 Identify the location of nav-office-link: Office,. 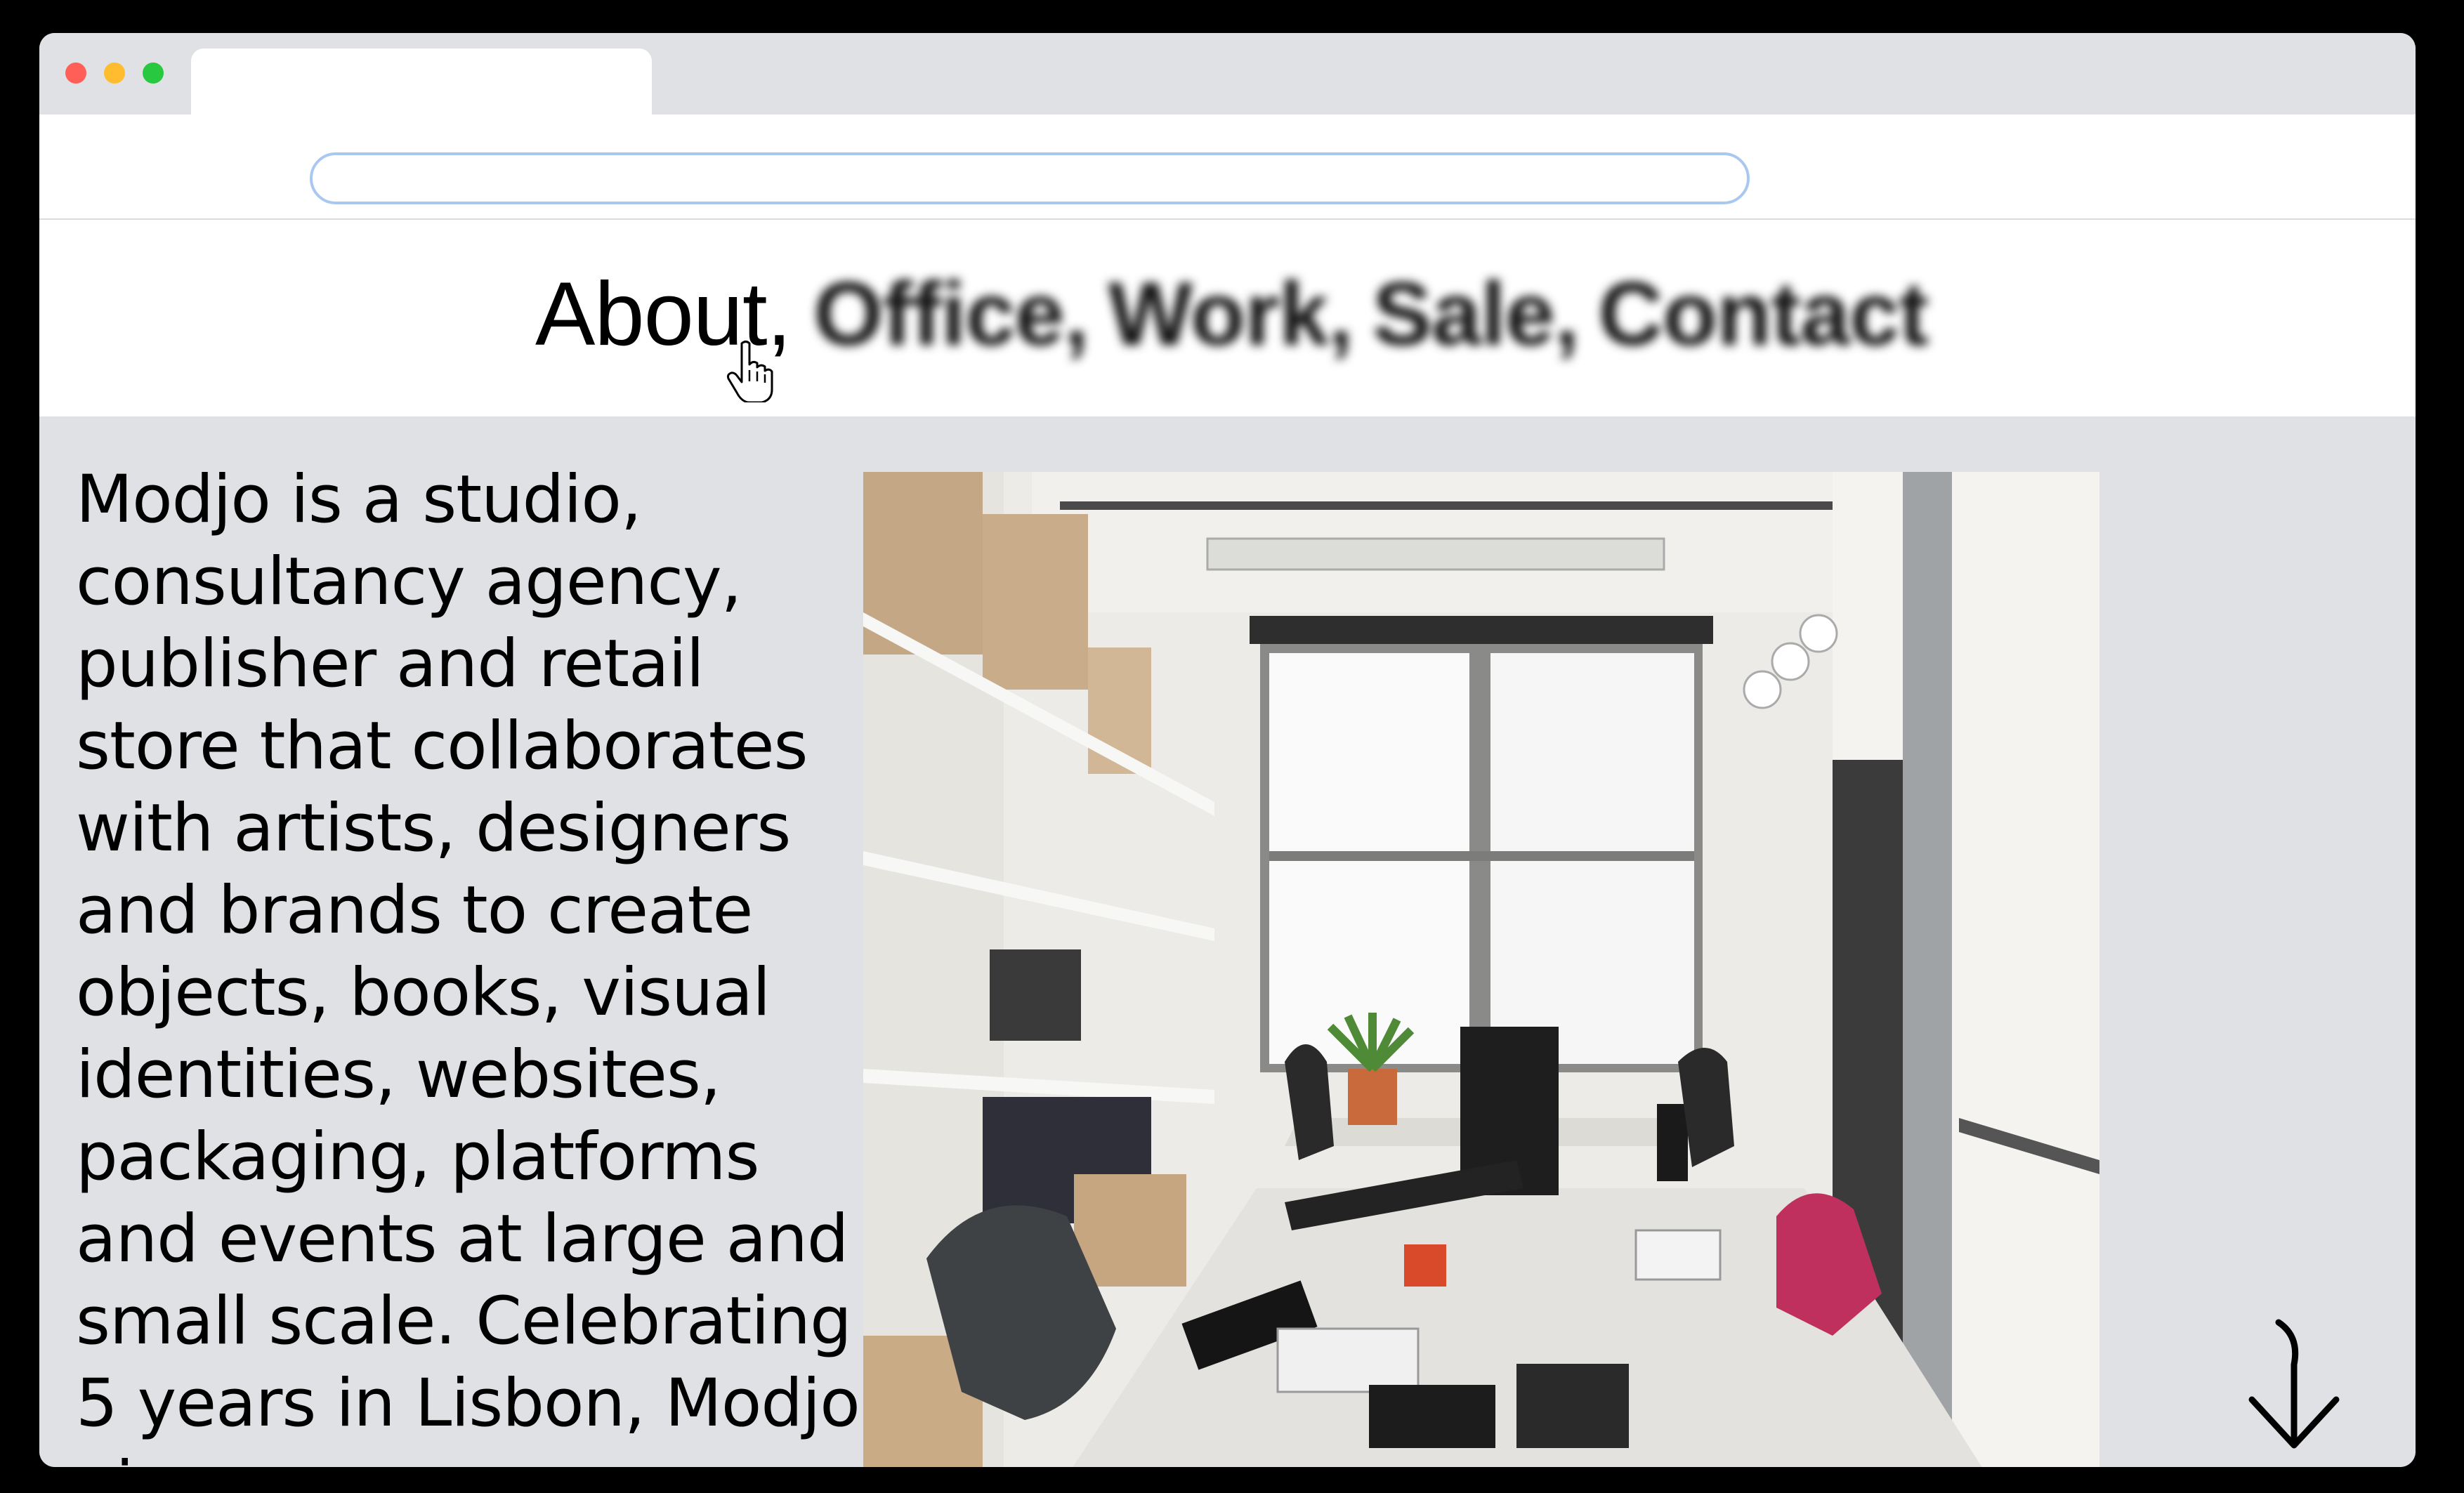
(951, 314).